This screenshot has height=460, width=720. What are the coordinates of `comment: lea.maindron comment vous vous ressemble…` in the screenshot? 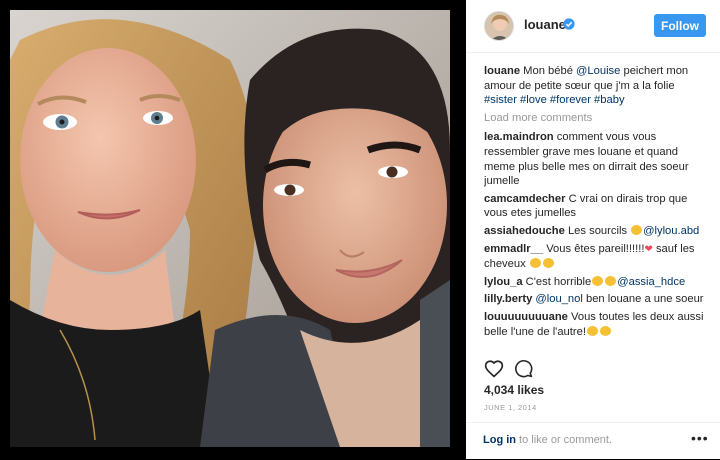 It's located at (597, 159).